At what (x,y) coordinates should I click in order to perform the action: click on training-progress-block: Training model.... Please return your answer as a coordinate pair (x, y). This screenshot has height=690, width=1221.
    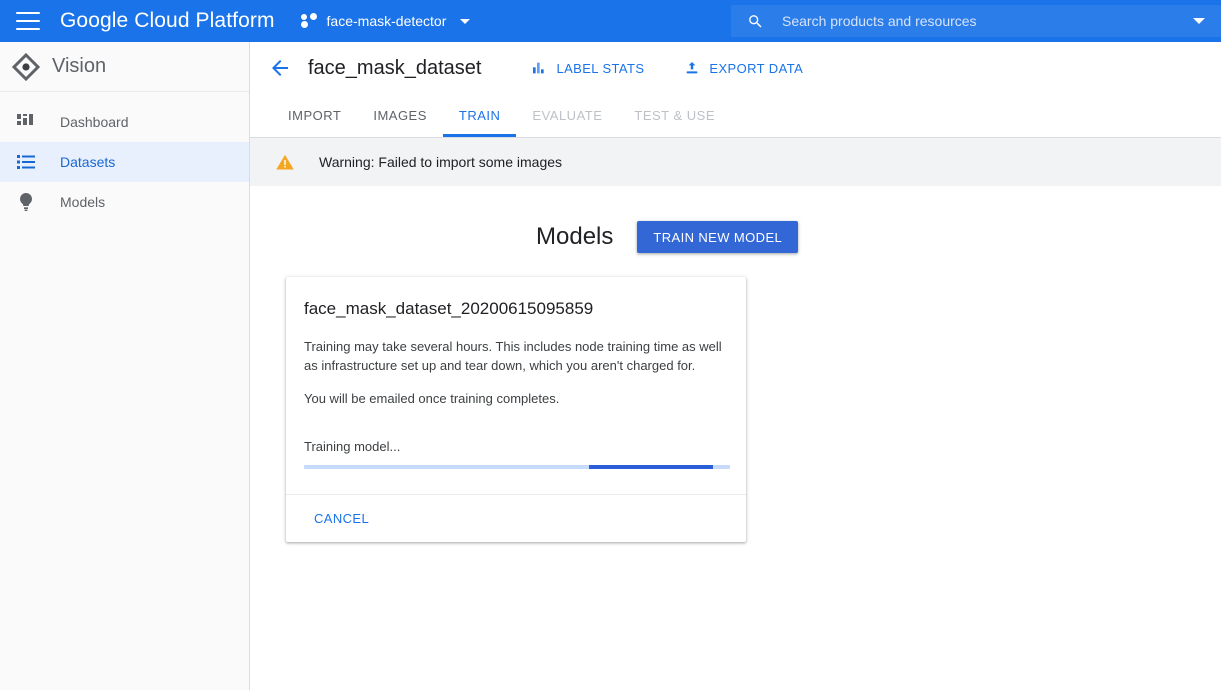
    Looking at the image, I should click on (517, 454).